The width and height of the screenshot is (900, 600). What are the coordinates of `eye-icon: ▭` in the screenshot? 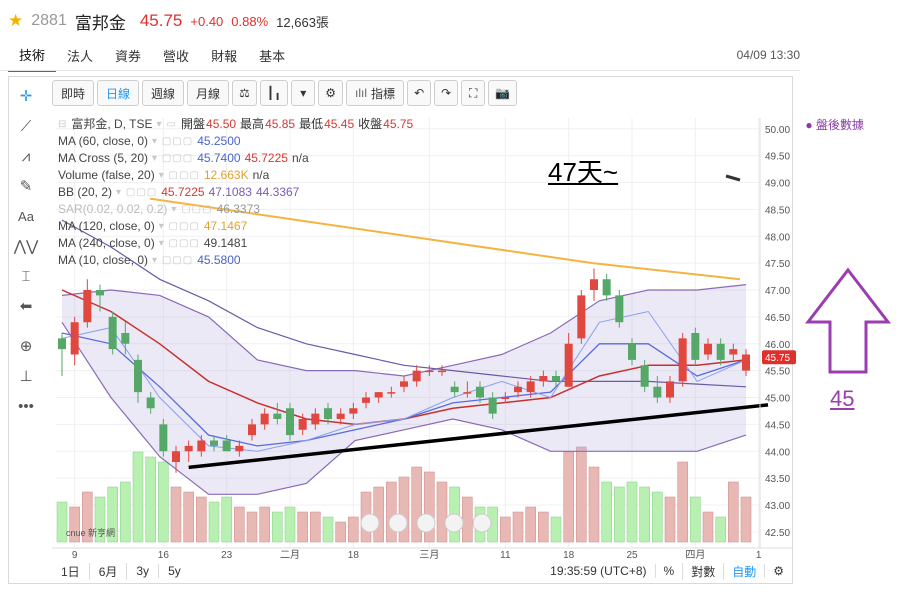 It's located at (172, 124).